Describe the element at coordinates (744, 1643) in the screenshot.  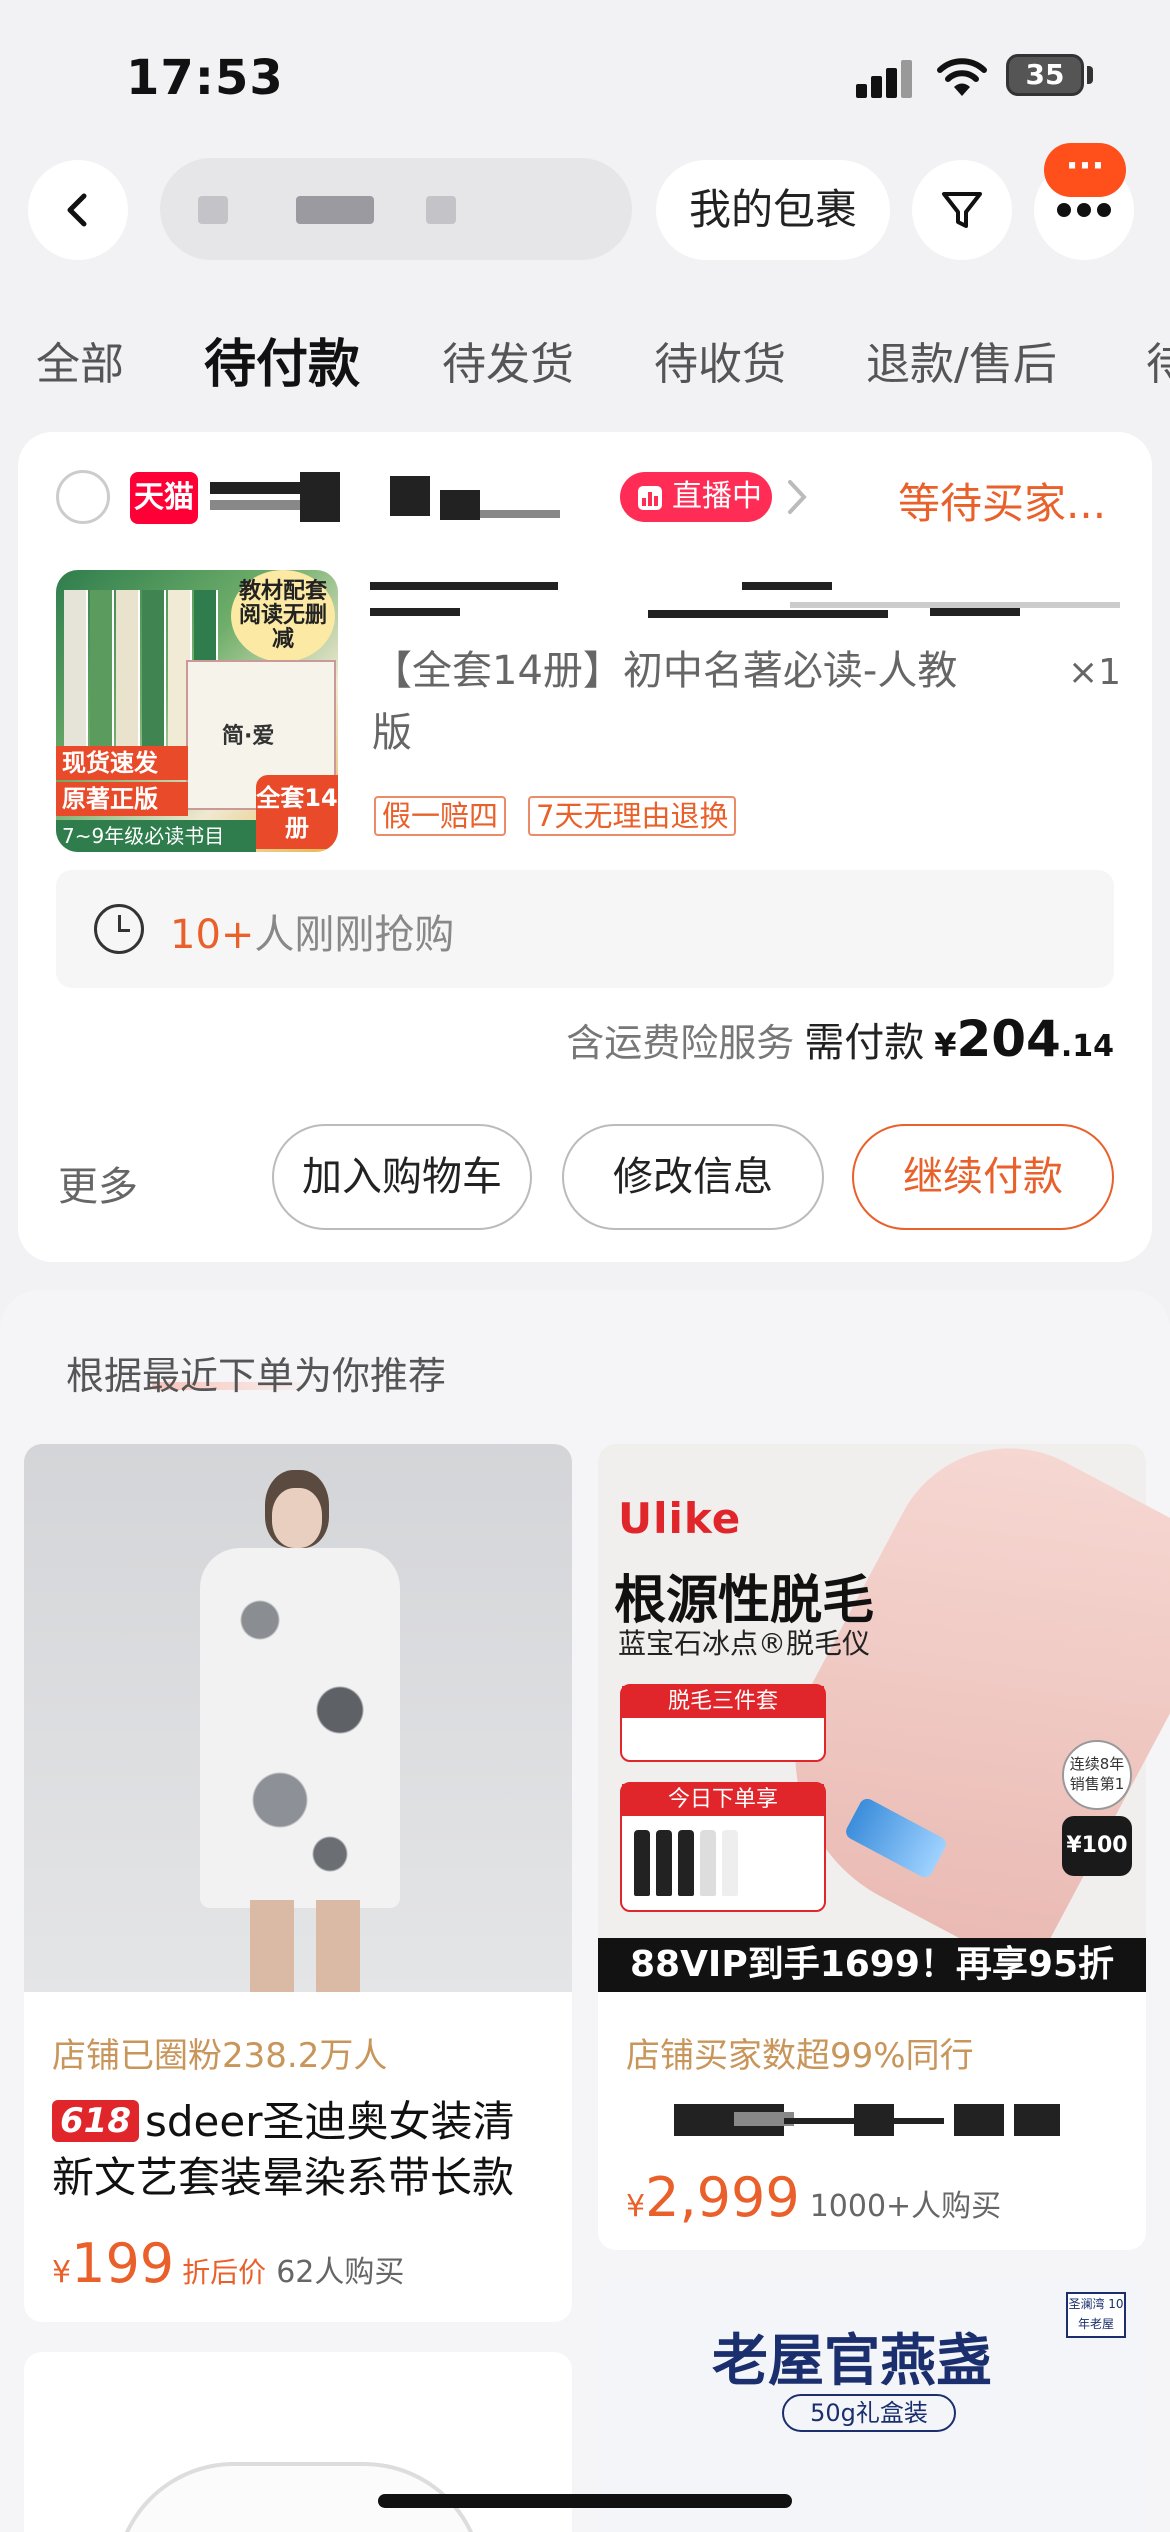
I see `ulike-subline: 蓝宝石冰点®脱毛仪` at that location.